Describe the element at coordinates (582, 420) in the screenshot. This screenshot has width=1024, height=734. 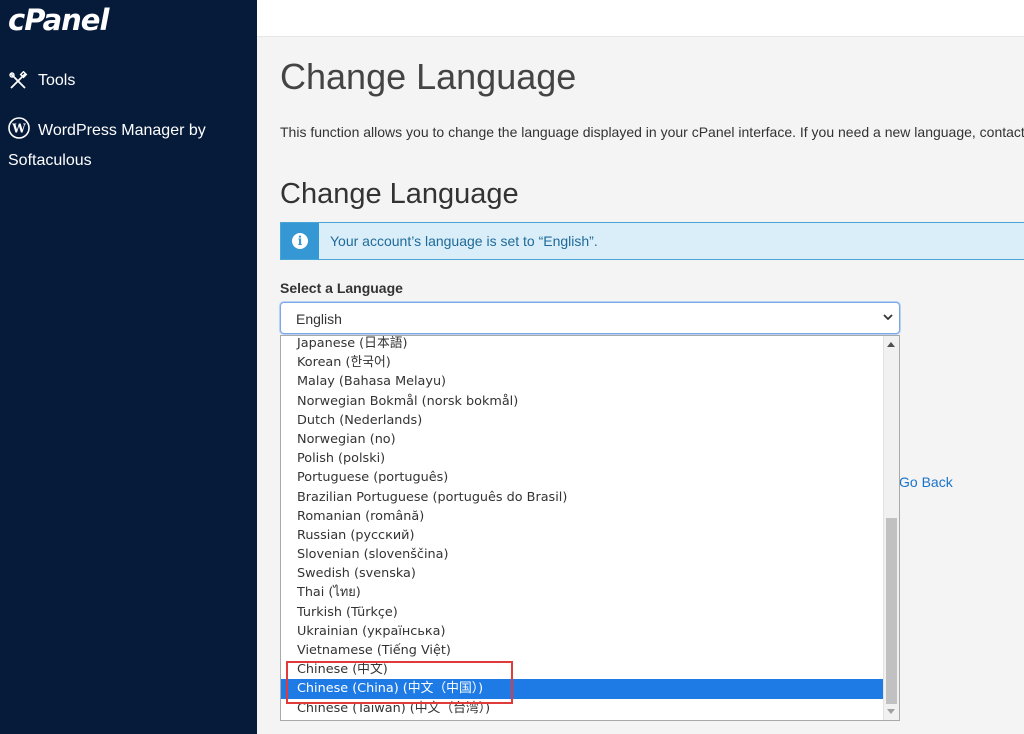
I see `dropdown-option: Dutch (Nederlands)` at that location.